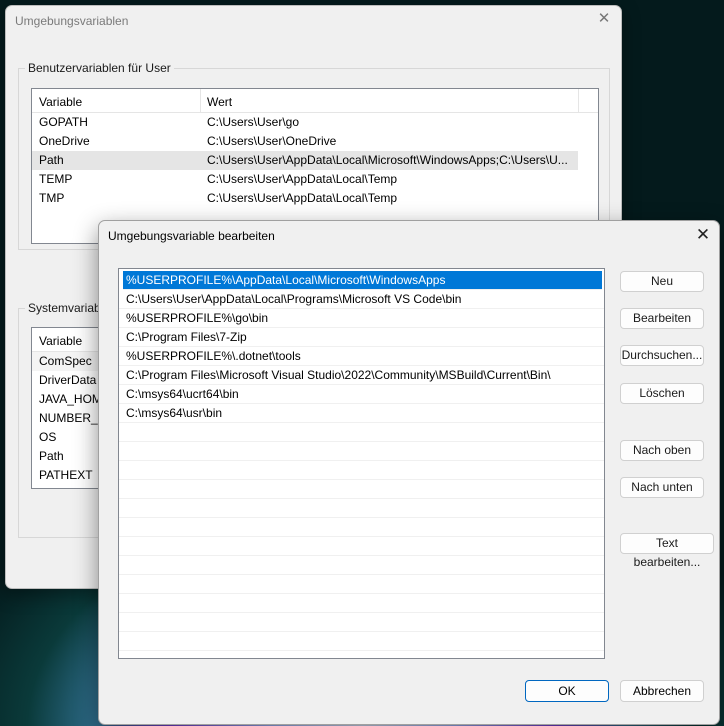 This screenshot has width=724, height=726. What do you see at coordinates (361, 337) in the screenshot?
I see `path-entry: C:\Program Files\7-Zip` at bounding box center [361, 337].